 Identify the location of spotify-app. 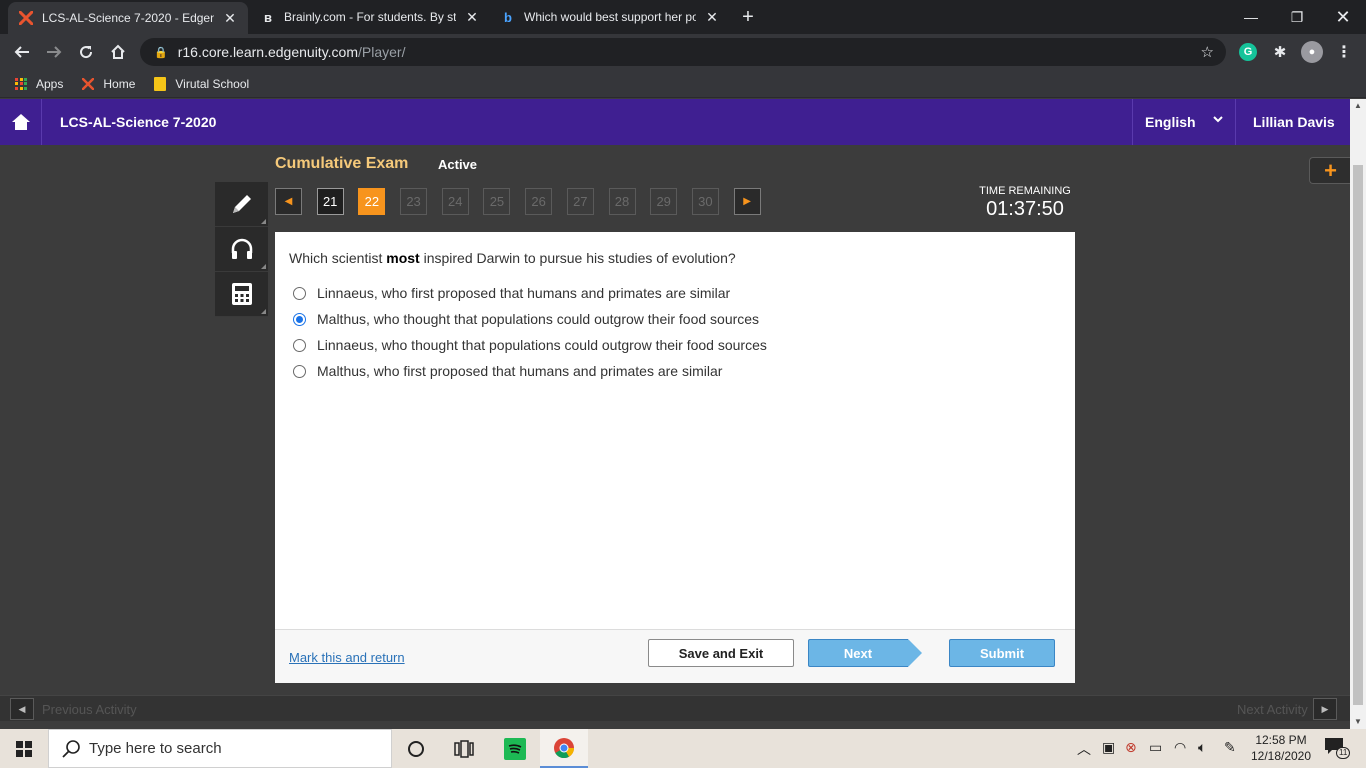
(515, 748).